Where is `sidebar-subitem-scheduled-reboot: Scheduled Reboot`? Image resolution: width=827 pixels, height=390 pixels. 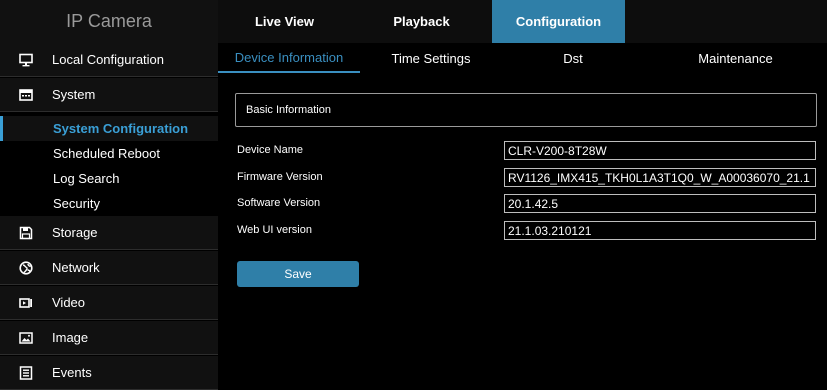
sidebar-subitem-scheduled-reboot: Scheduled Reboot is located at coordinates (109, 153).